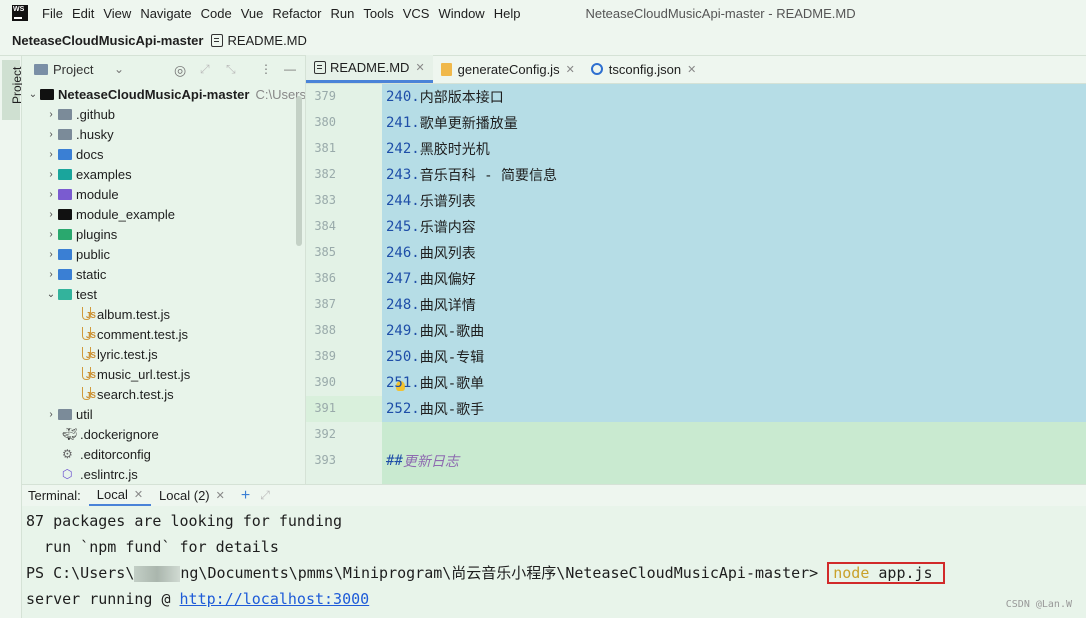 This screenshot has width=1086, height=618. What do you see at coordinates (83, 13) in the screenshot?
I see `menu-edit: Edit` at bounding box center [83, 13].